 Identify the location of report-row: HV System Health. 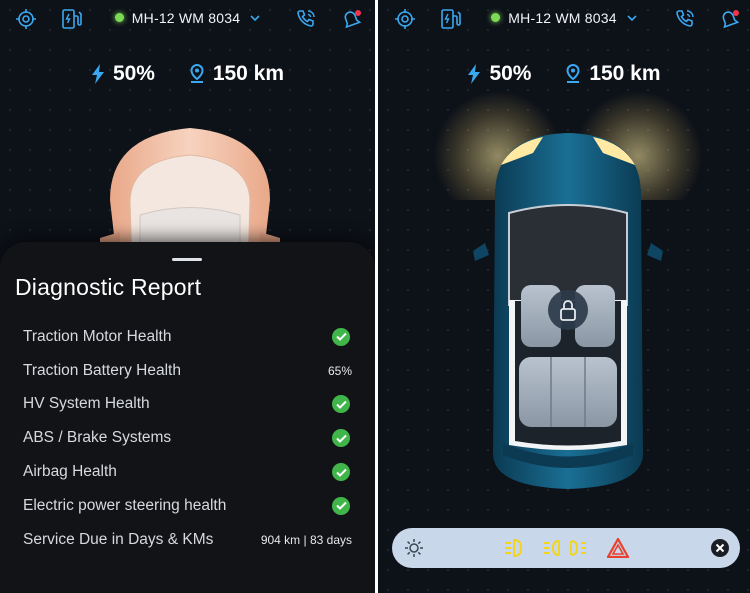
(187, 405).